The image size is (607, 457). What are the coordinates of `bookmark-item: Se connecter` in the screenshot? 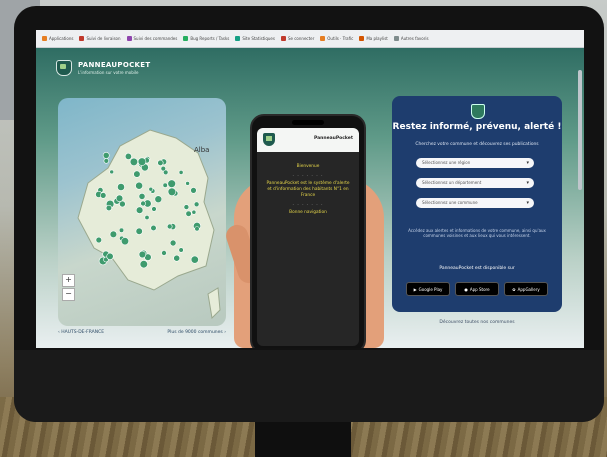 It's located at (297, 38).